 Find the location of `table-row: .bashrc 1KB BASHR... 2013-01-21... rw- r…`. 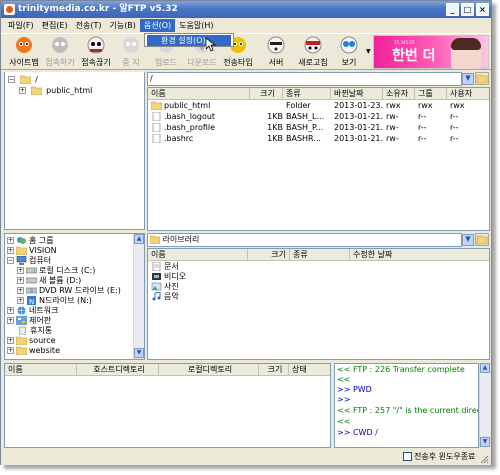

table-row: .bashrc 1KB BASHR... 2013-01-21... rw- r… is located at coordinates (318, 139).